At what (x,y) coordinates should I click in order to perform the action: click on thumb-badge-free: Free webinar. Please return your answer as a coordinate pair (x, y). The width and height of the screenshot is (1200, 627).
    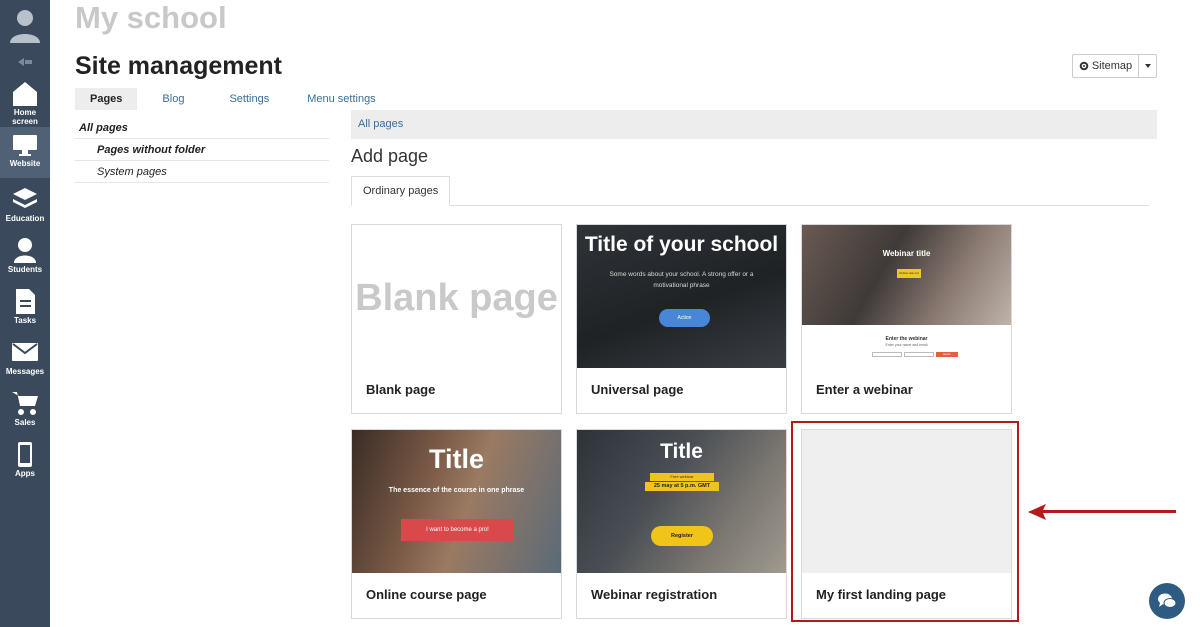
    Looking at the image, I should click on (682, 477).